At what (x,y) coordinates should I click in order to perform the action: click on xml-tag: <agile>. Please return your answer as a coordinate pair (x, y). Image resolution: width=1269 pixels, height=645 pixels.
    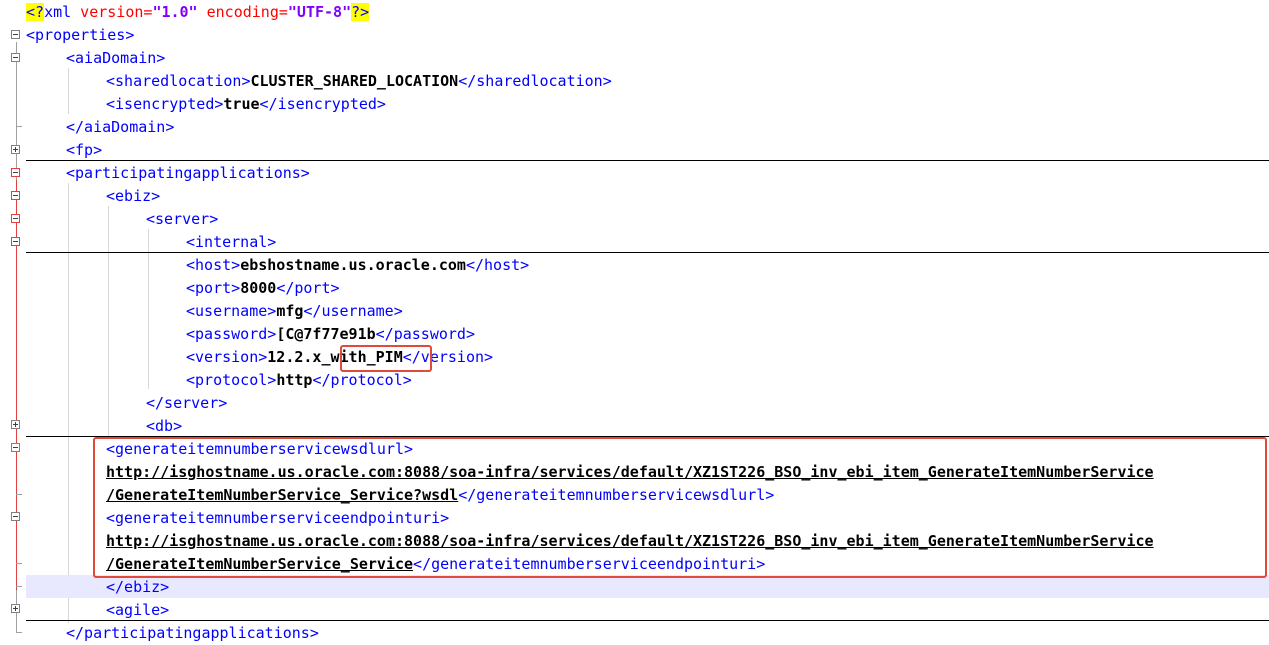
    Looking at the image, I should click on (138, 610).